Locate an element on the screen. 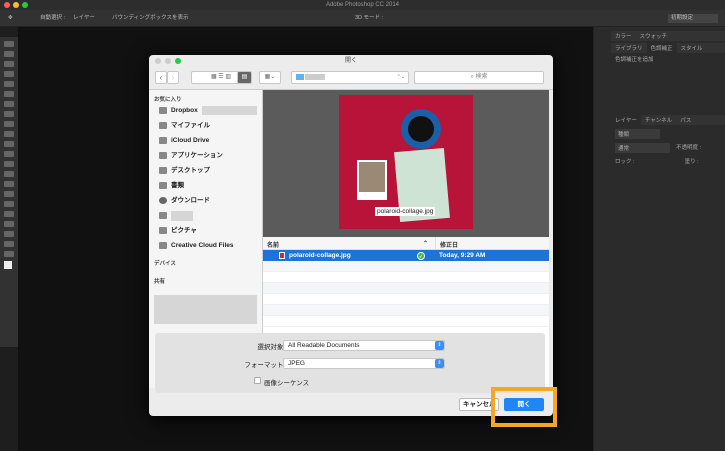 Image resolution: width=725 pixels, height=451 pixels. format-value: JPEG is located at coordinates (296, 363).